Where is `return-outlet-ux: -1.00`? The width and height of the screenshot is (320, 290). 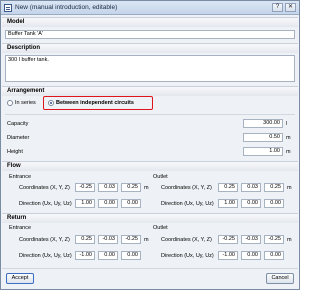
return-outlet-ux: -1.00 is located at coordinates (228, 255).